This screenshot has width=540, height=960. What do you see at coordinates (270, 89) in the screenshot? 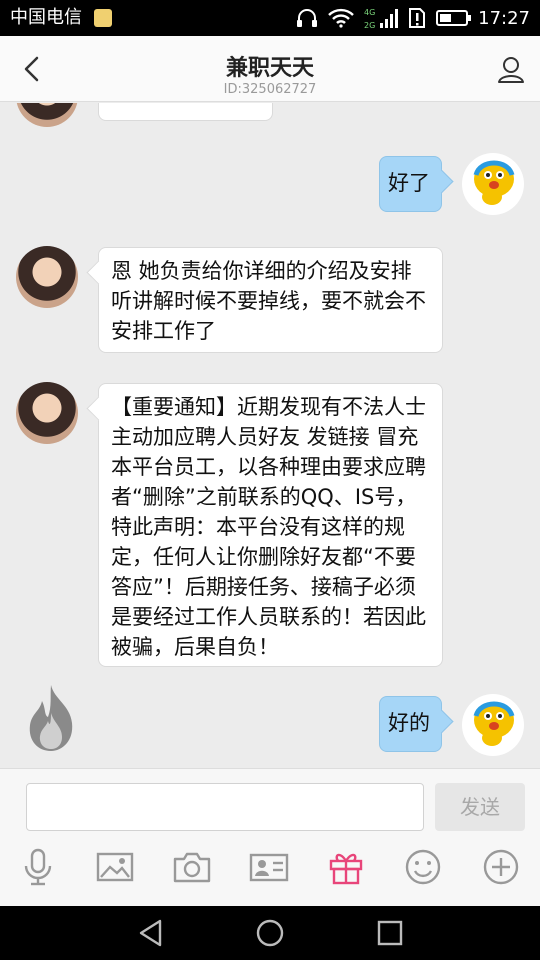
I see `chat-id: ID:325062727` at bounding box center [270, 89].